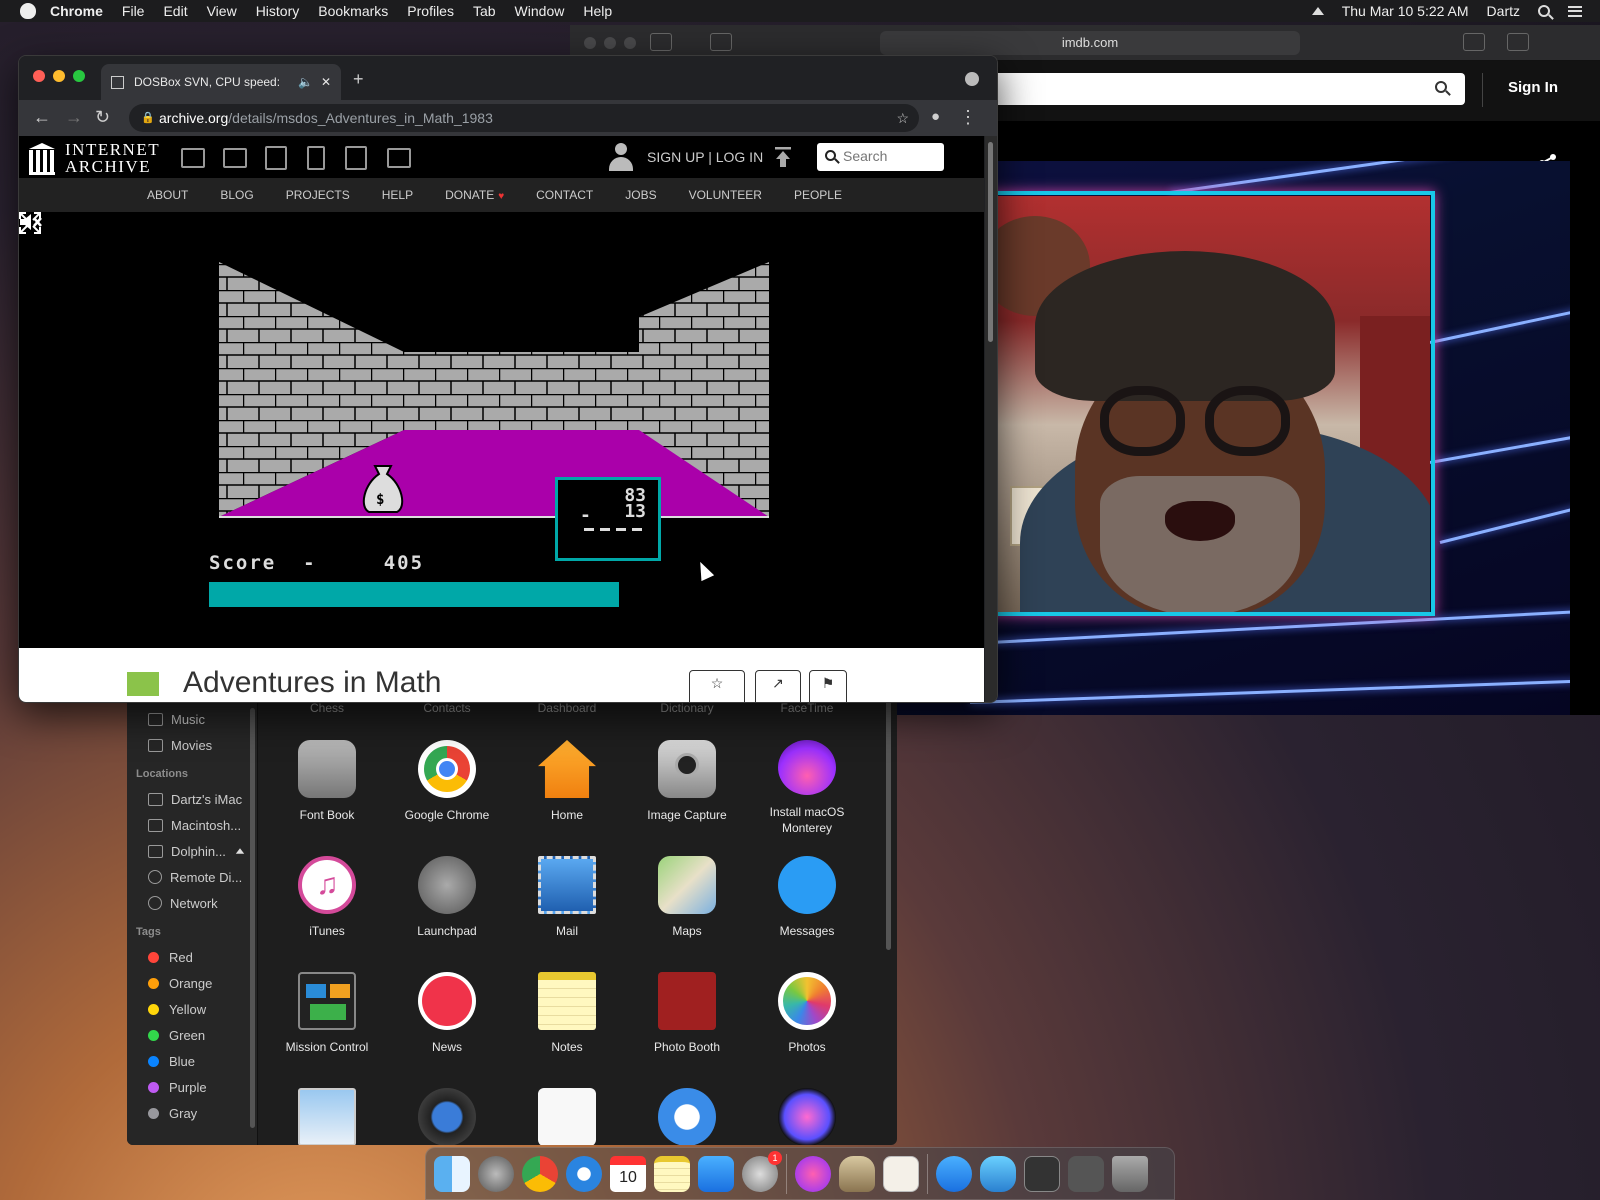  What do you see at coordinates (192, 799) in the screenshot?
I see `sidebar-item-imac: Dartz's iMac` at bounding box center [192, 799].